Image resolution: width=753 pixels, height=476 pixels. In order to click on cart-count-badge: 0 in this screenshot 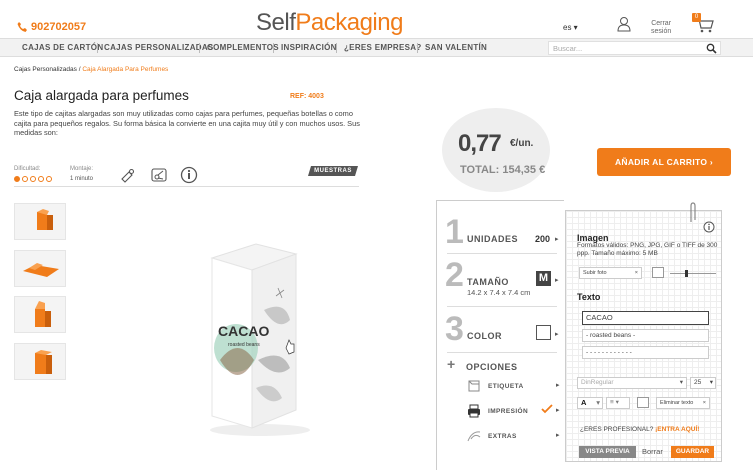, I will do `click(696, 17)`.